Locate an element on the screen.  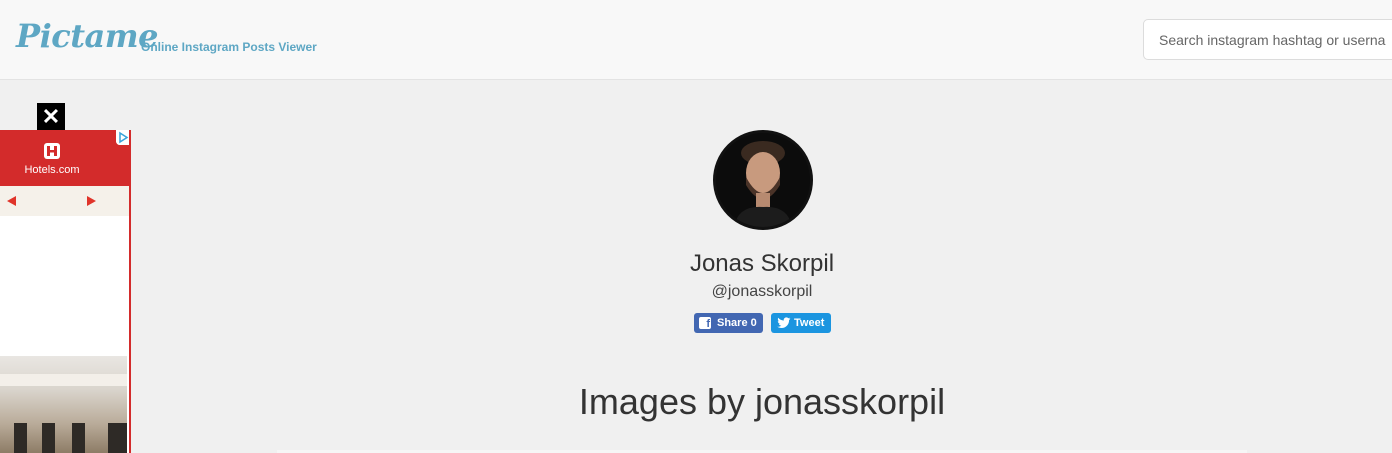
facebook-share-button: f Share 0 is located at coordinates (728, 323).